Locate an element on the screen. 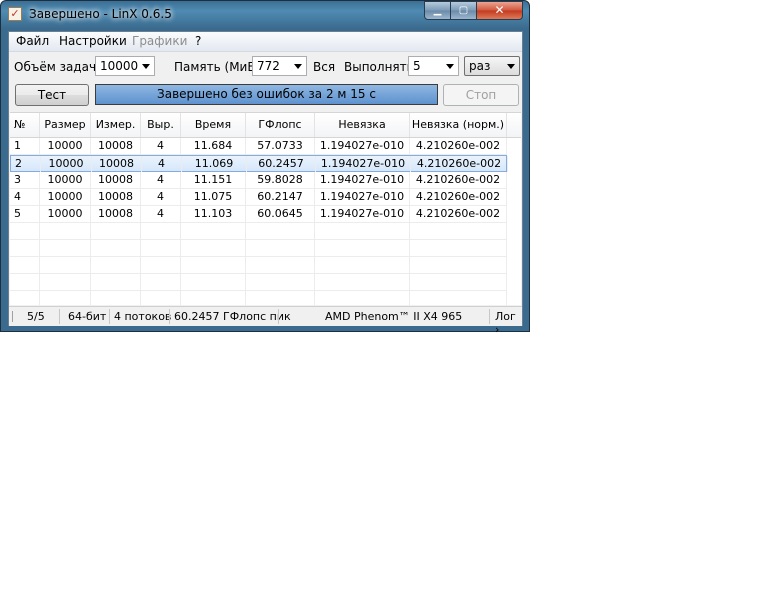 The height and width of the screenshot is (614, 768). menu-graphs: Графики is located at coordinates (159, 41).